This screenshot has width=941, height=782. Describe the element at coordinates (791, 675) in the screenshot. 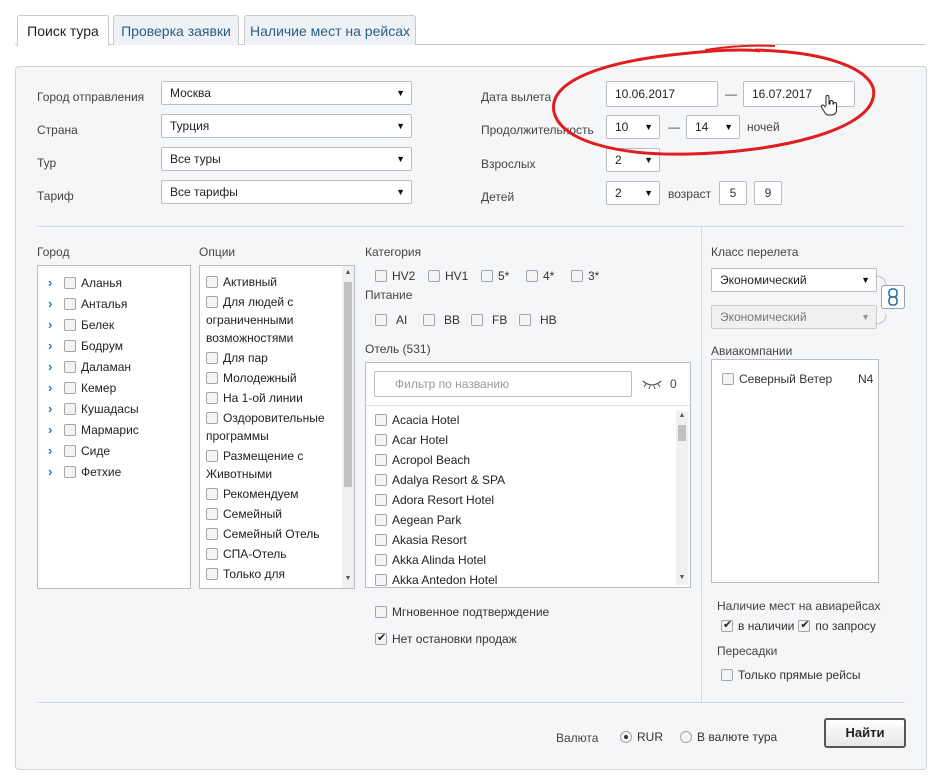

I see `direct-flights-option: Только прямые рейсы` at that location.